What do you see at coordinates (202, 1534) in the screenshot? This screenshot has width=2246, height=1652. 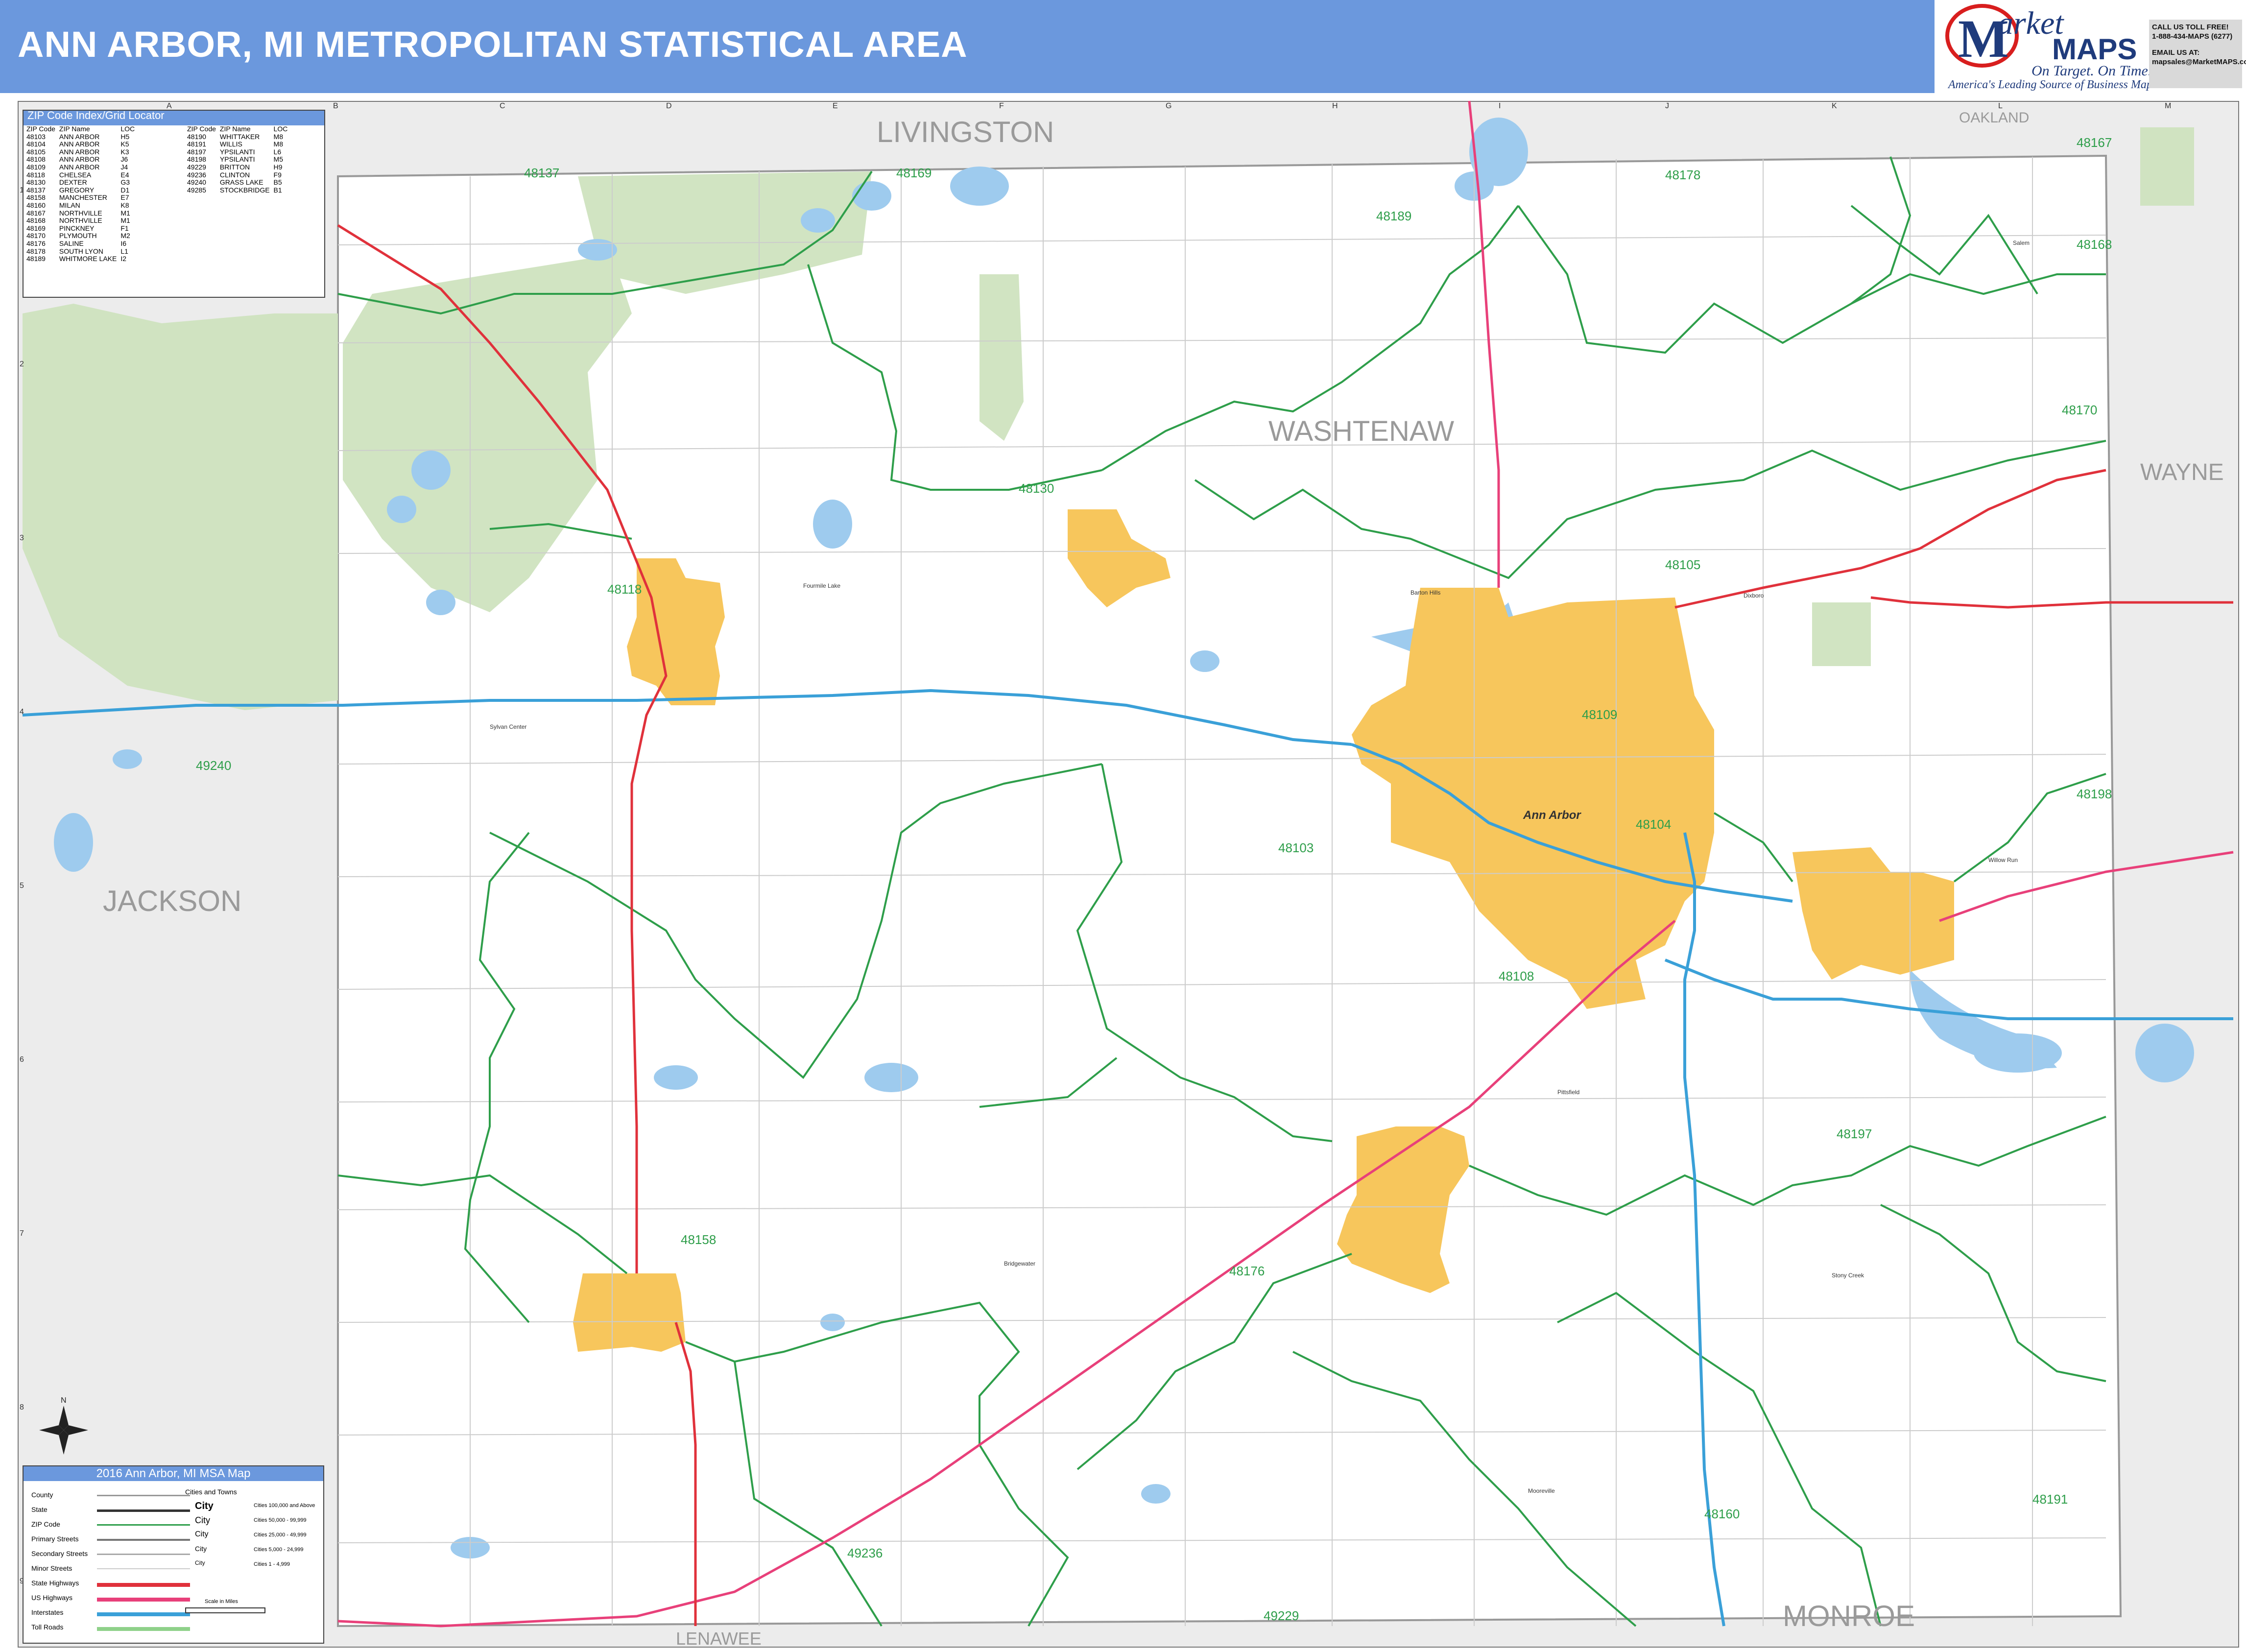 I see `legend-city-sample: City` at bounding box center [202, 1534].